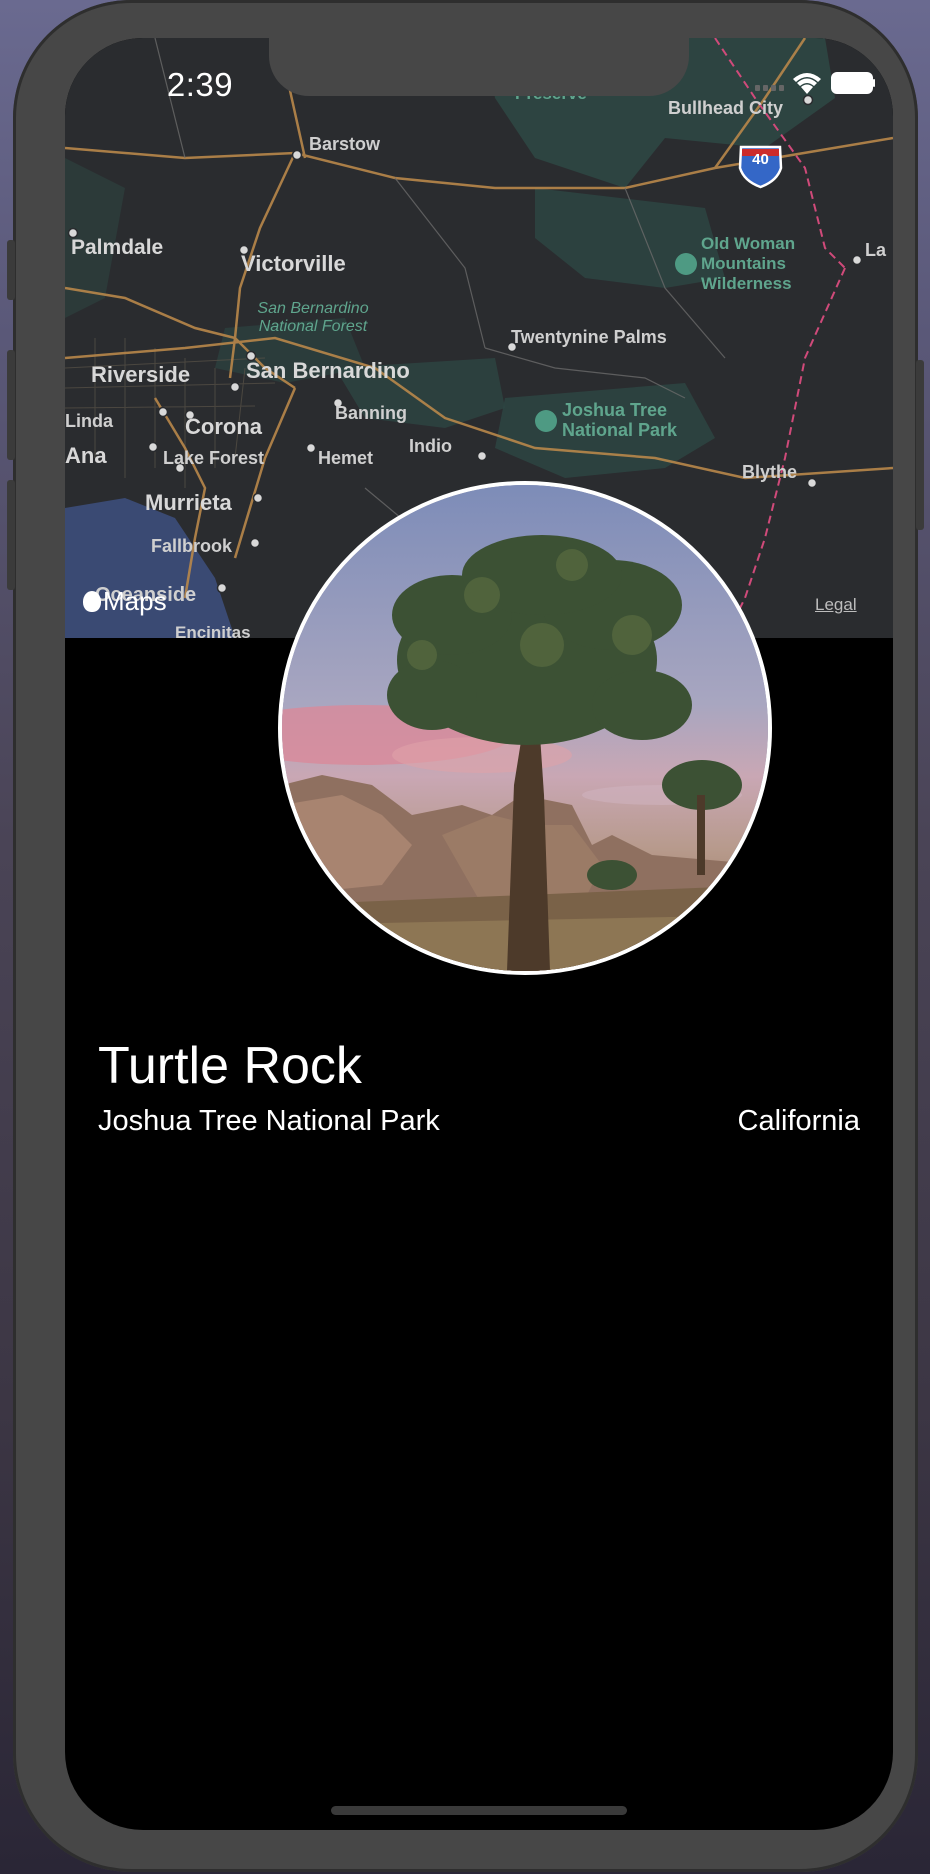  Describe the element at coordinates (92, 601) in the screenshot. I see `apple-logo-icon` at that location.